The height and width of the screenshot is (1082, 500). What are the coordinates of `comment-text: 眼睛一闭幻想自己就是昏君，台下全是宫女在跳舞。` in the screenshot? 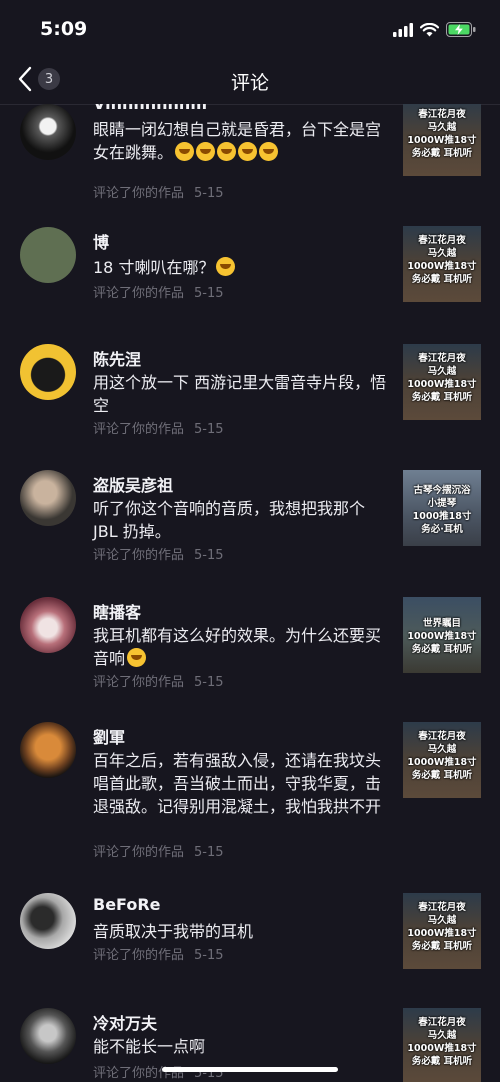 It's located at (243, 141).